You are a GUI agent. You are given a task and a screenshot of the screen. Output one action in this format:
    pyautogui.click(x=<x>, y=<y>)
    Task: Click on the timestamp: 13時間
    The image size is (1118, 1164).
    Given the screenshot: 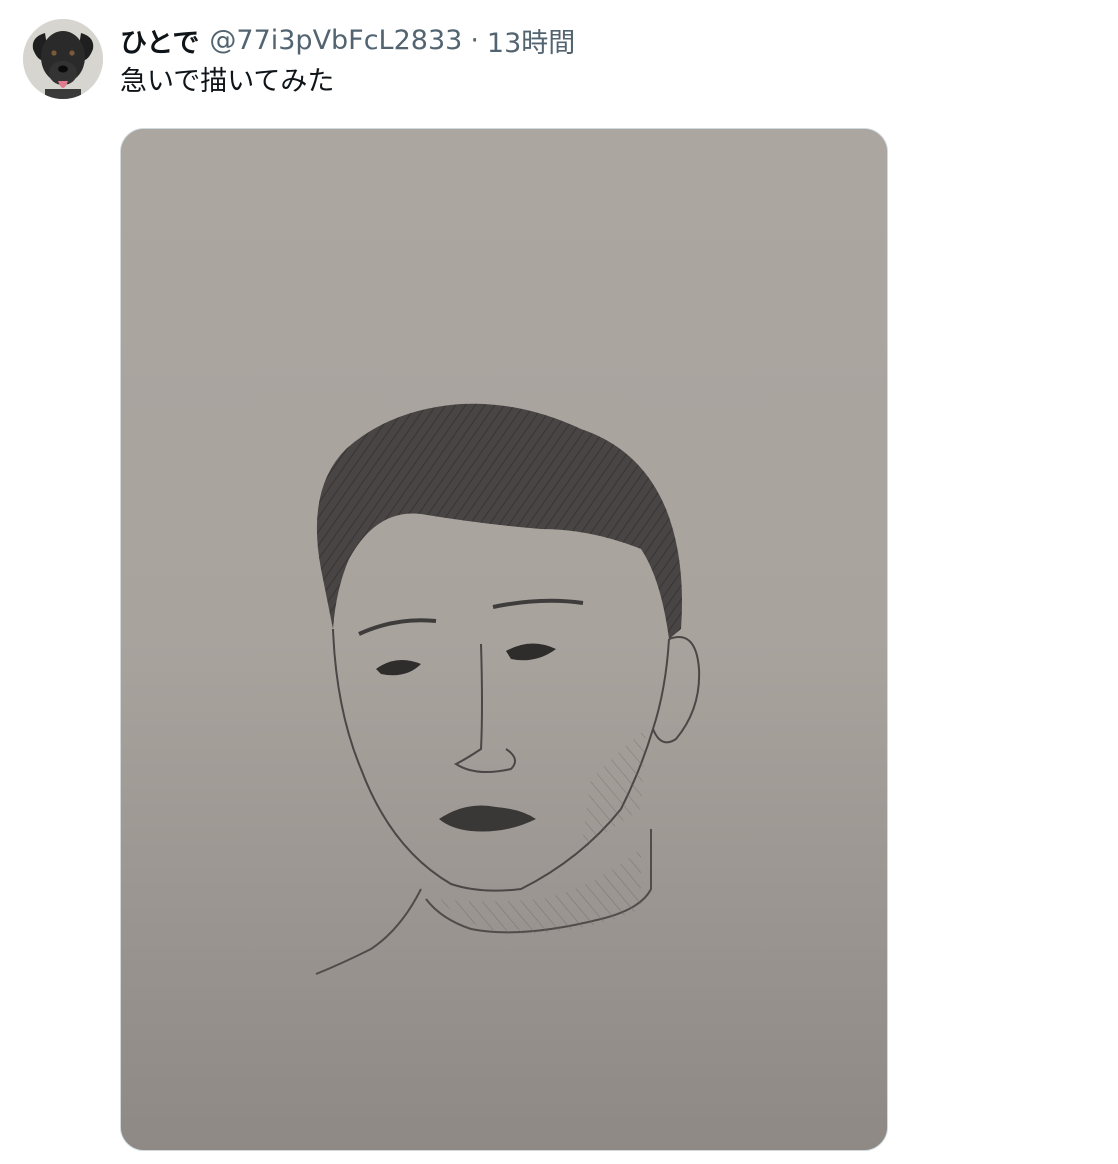 What is the action you would take?
    pyautogui.click(x=531, y=40)
    